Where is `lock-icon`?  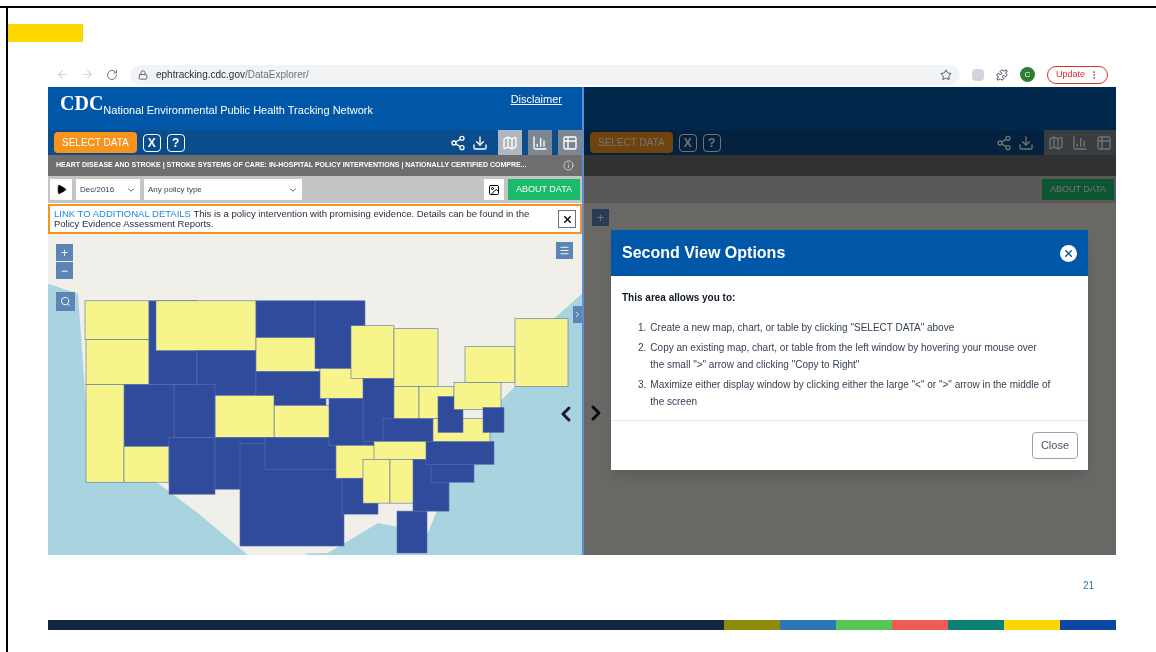 lock-icon is located at coordinates (143, 74).